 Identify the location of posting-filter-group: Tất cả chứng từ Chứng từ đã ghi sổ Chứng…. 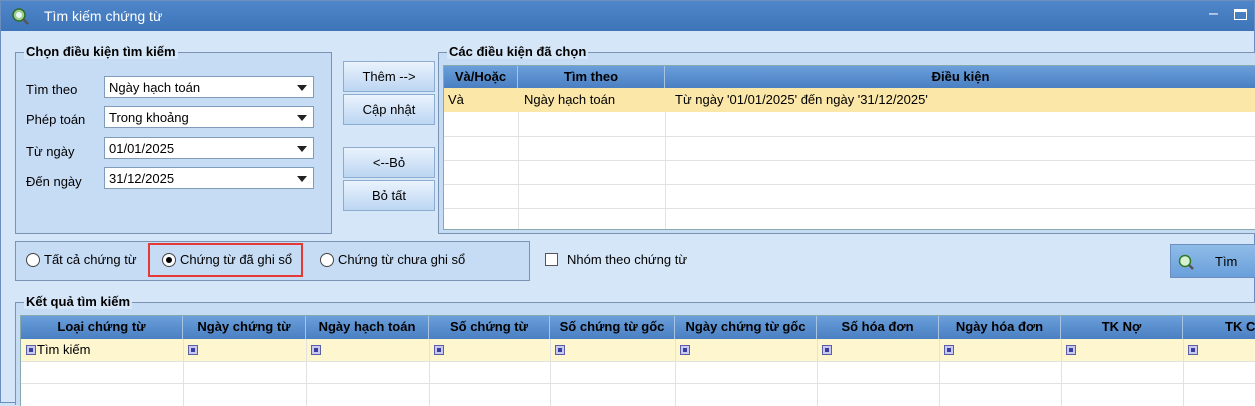
(272, 261).